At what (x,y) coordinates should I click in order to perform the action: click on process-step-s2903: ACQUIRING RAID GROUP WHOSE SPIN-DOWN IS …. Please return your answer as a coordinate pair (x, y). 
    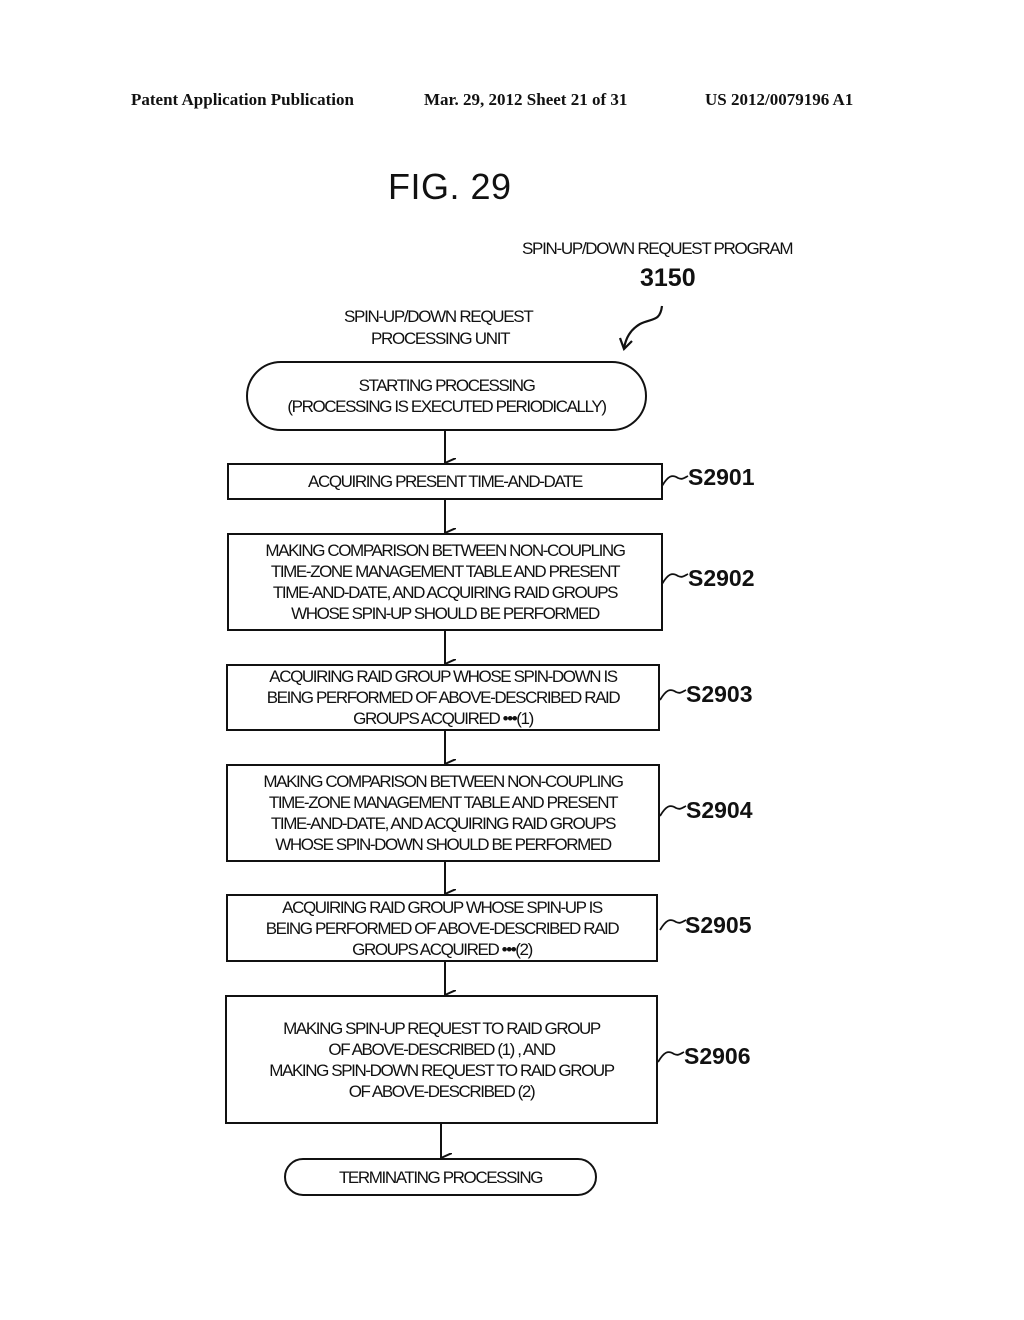
    Looking at the image, I should click on (443, 697).